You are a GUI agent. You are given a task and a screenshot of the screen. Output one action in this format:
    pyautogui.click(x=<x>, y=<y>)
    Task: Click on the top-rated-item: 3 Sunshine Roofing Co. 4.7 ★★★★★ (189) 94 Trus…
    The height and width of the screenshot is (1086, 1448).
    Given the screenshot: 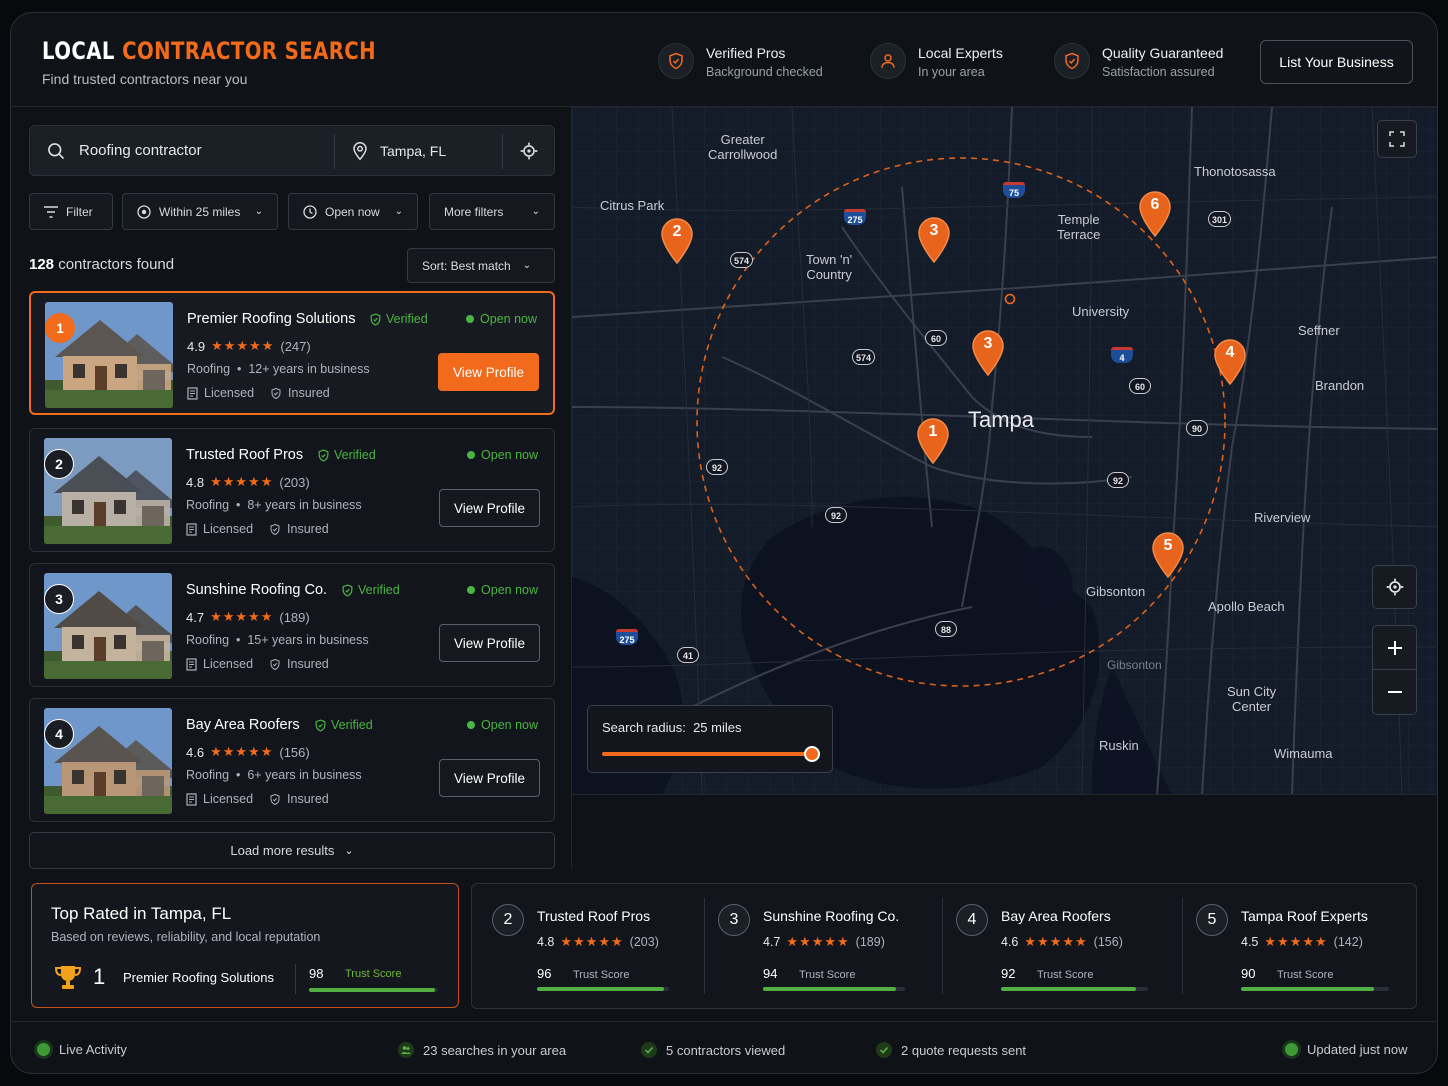 What is the action you would take?
    pyautogui.click(x=823, y=946)
    